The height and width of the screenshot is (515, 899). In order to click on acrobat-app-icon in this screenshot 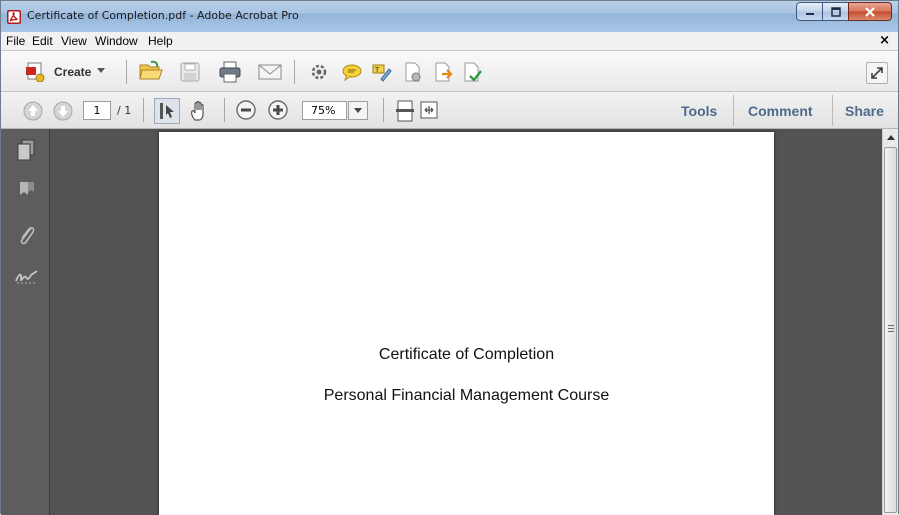, I will do `click(14, 17)`.